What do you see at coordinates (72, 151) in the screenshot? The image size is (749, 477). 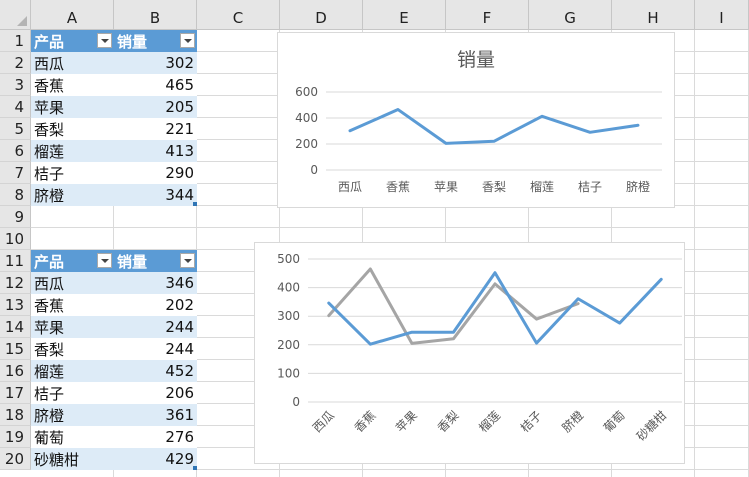 I see `table1-product-cell: 榴莲` at bounding box center [72, 151].